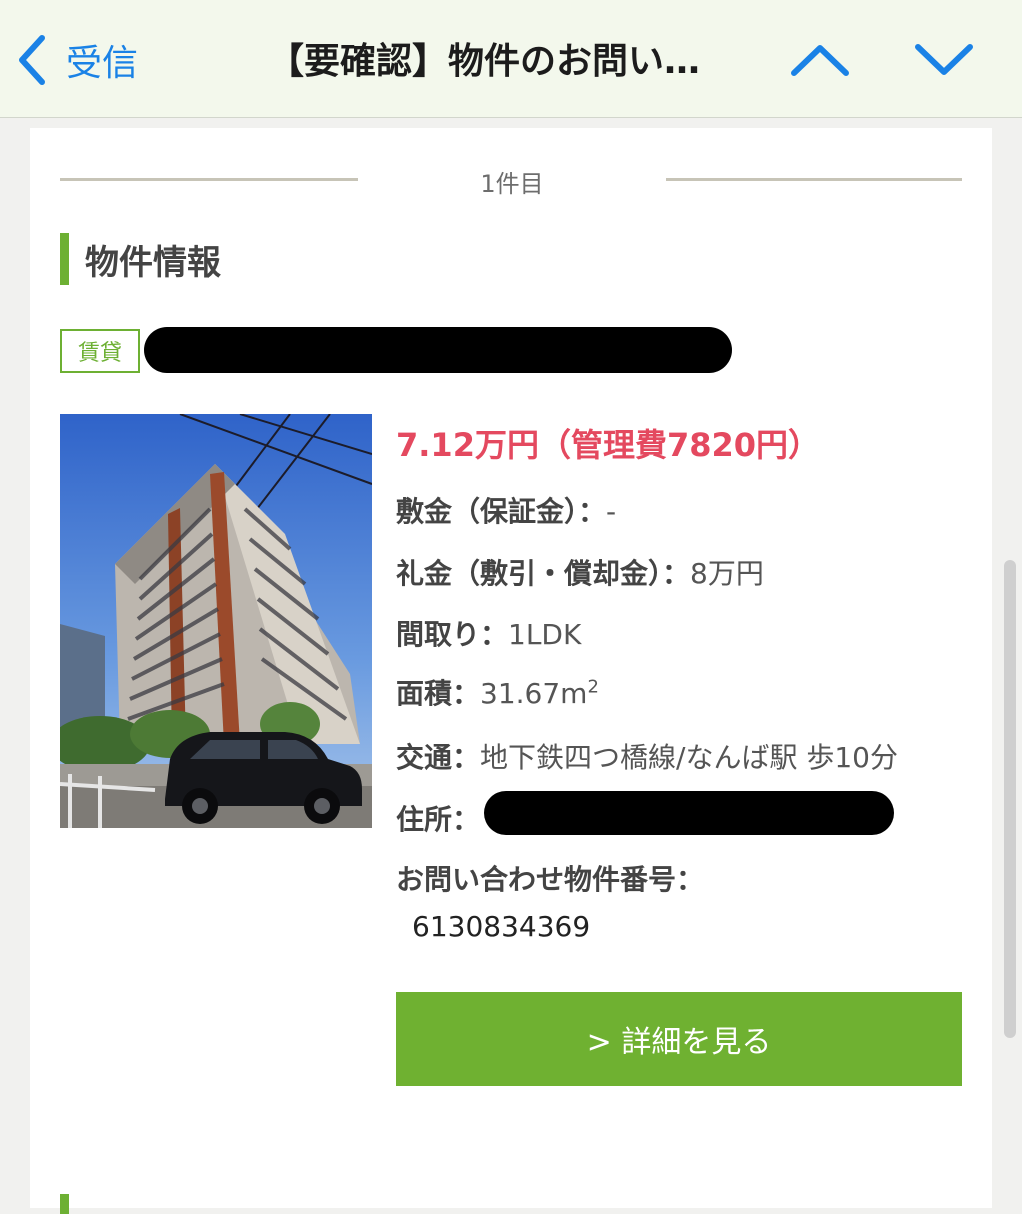 The width and height of the screenshot is (1022, 1214). I want to click on divider-right, so click(814, 179).